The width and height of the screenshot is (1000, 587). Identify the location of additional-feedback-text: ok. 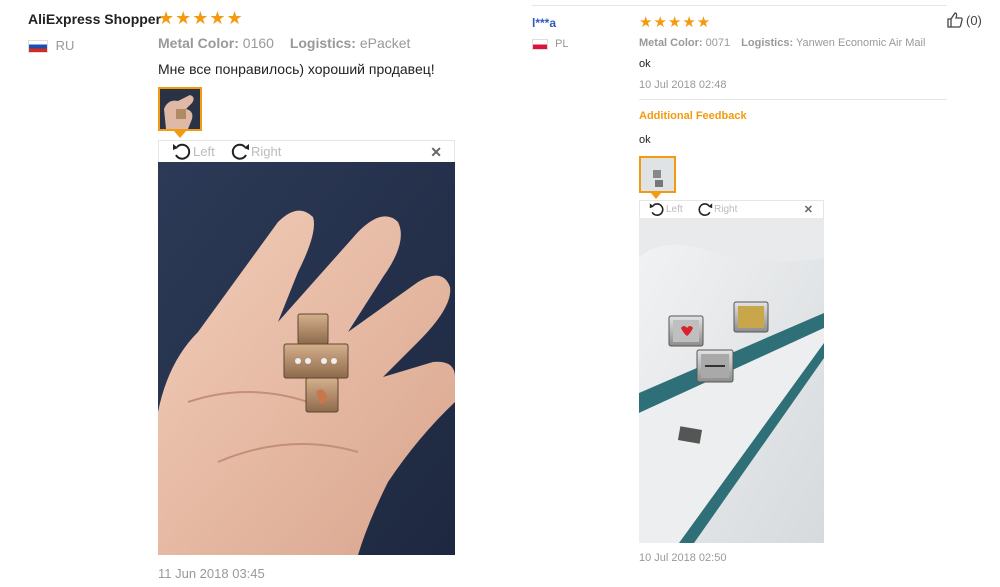
(645, 140).